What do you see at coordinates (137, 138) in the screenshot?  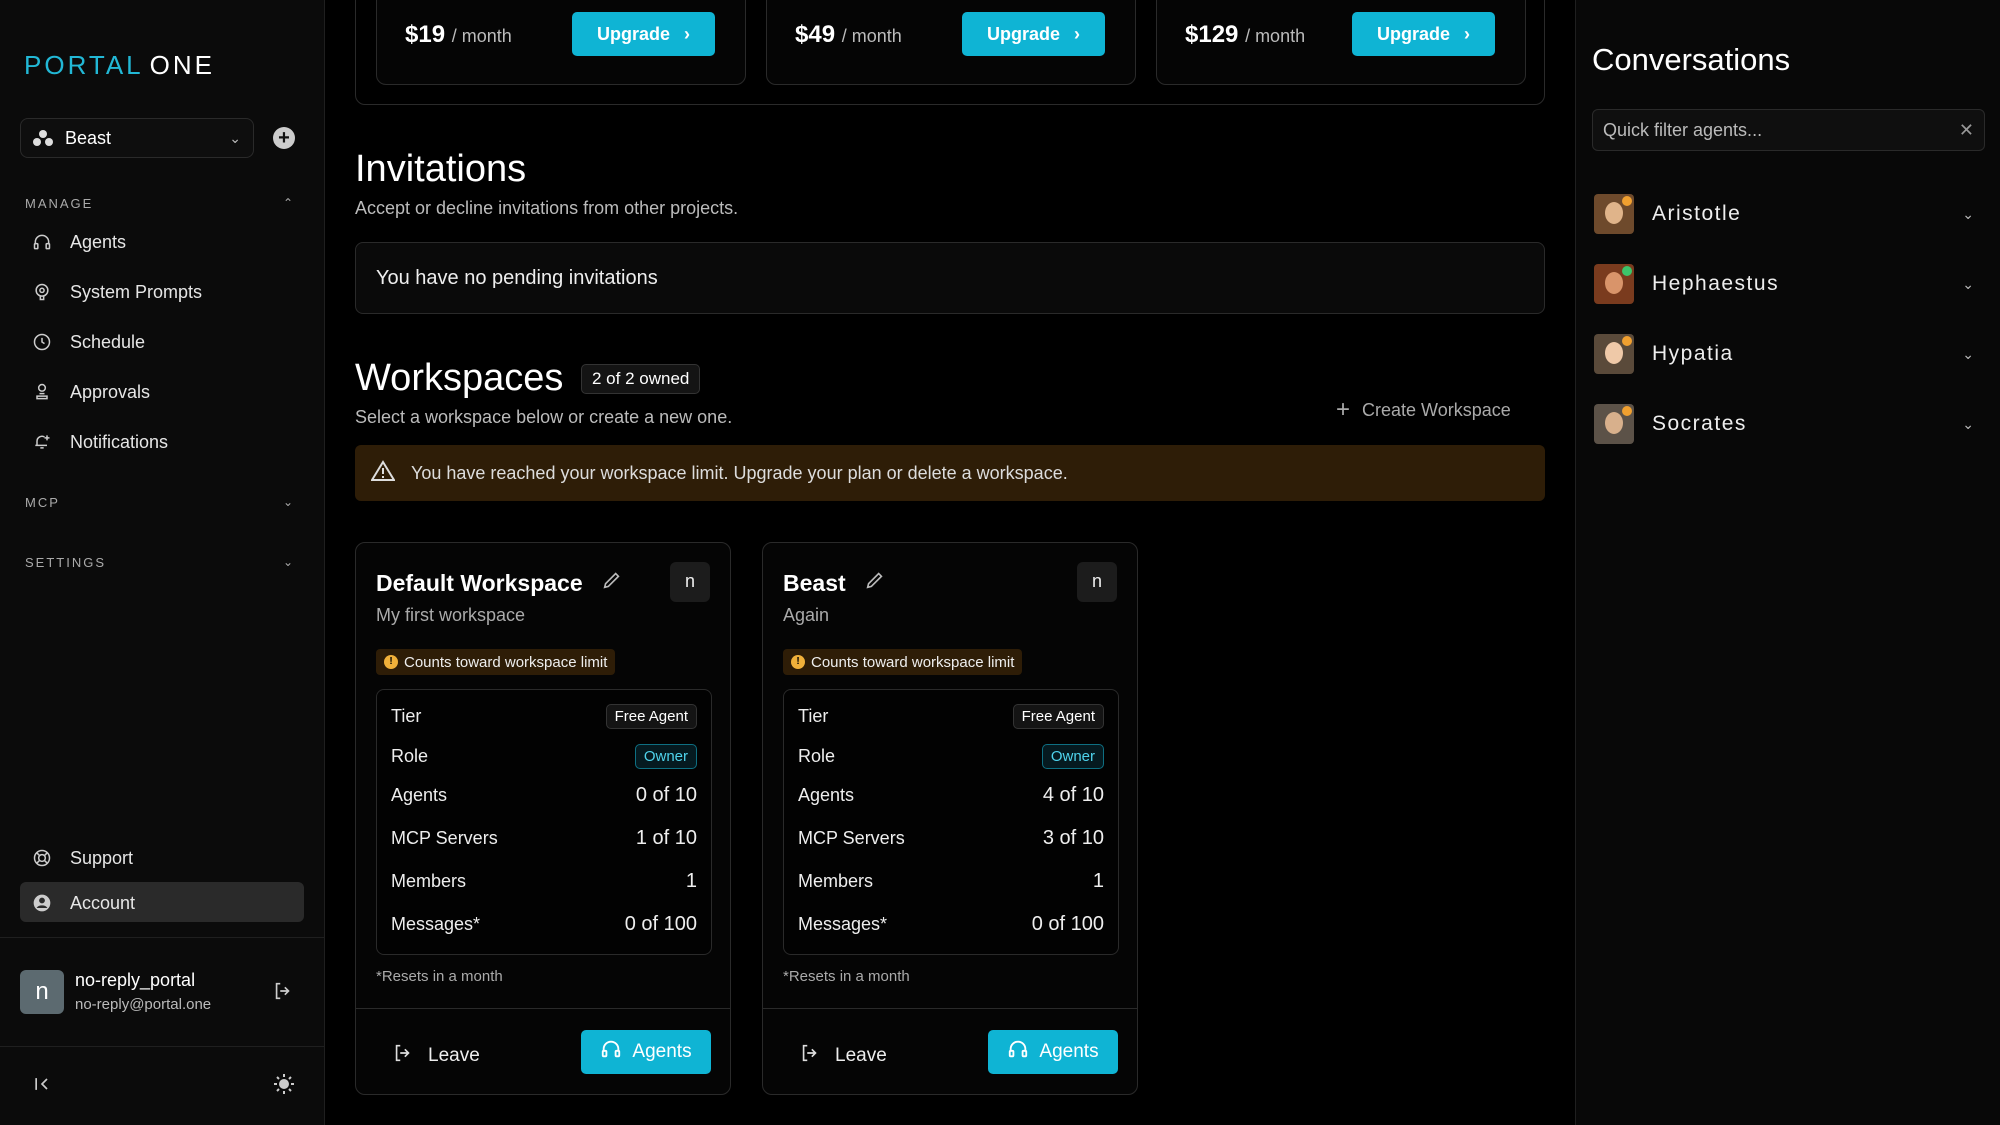 I see `workspace-selector: Beast ⌄` at bounding box center [137, 138].